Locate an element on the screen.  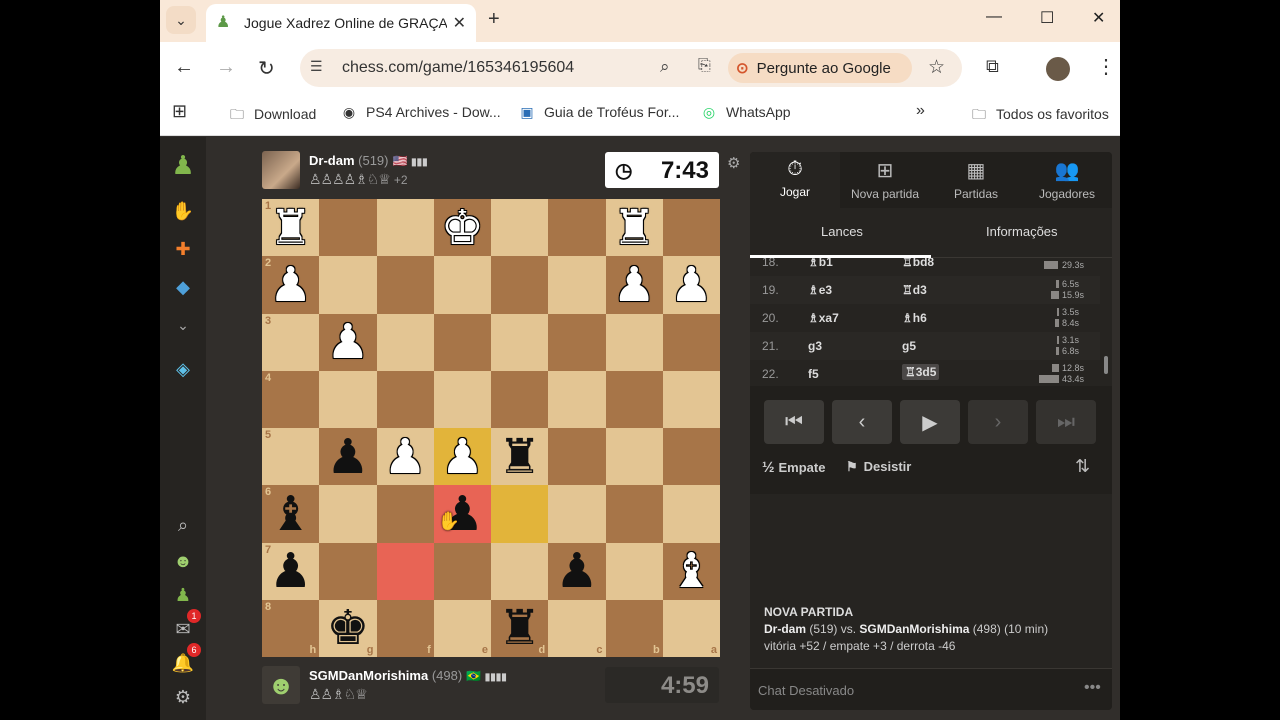
minimize-button: — is located at coordinates (994, 17).